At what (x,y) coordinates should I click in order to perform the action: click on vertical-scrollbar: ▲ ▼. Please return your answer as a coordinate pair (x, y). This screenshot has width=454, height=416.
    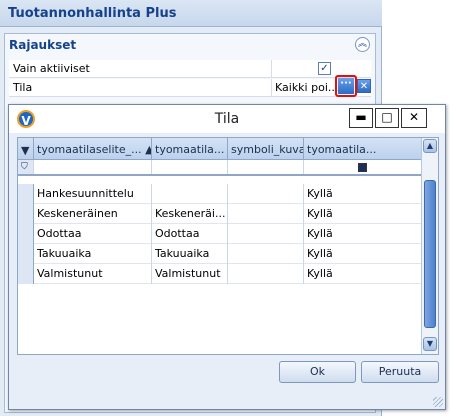
    Looking at the image, I should click on (429, 246).